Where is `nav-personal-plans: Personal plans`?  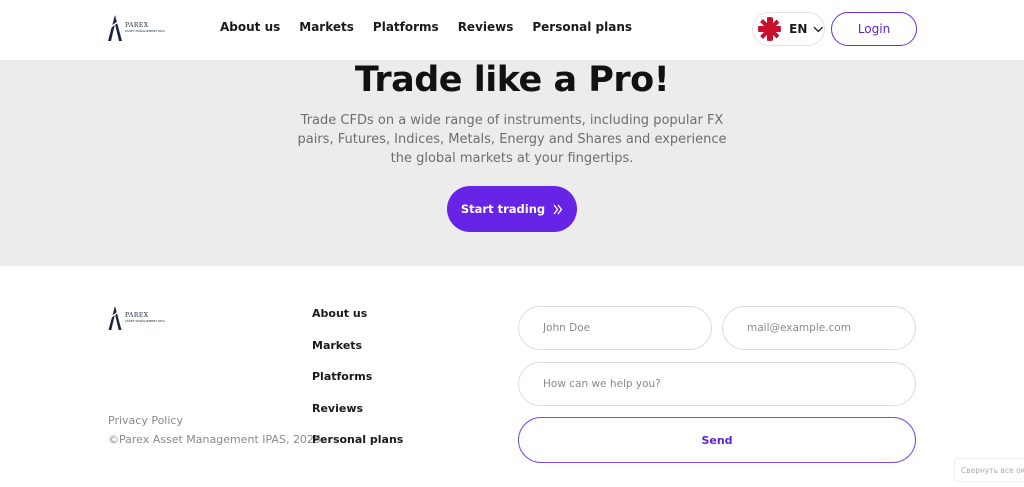 nav-personal-plans: Personal plans is located at coordinates (582, 27).